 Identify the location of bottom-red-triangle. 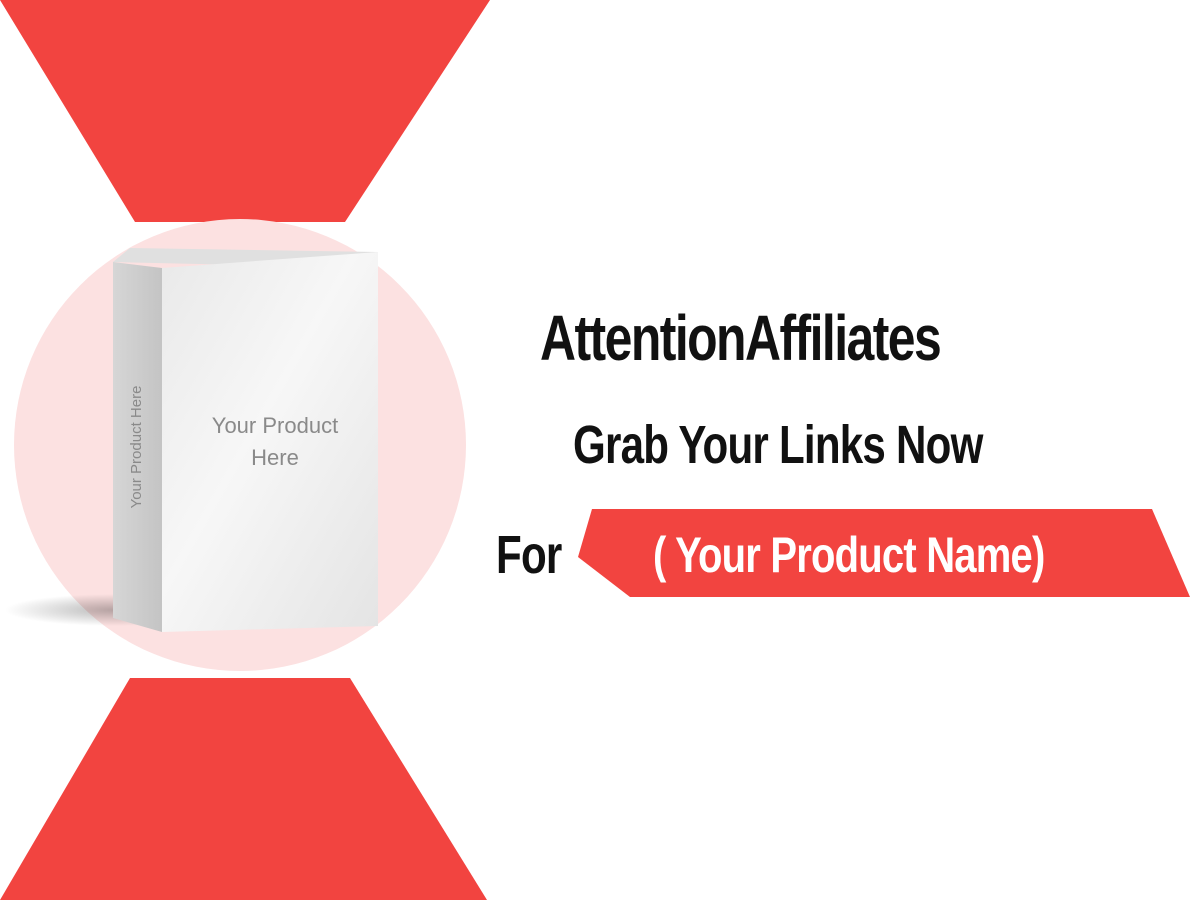
(243, 789).